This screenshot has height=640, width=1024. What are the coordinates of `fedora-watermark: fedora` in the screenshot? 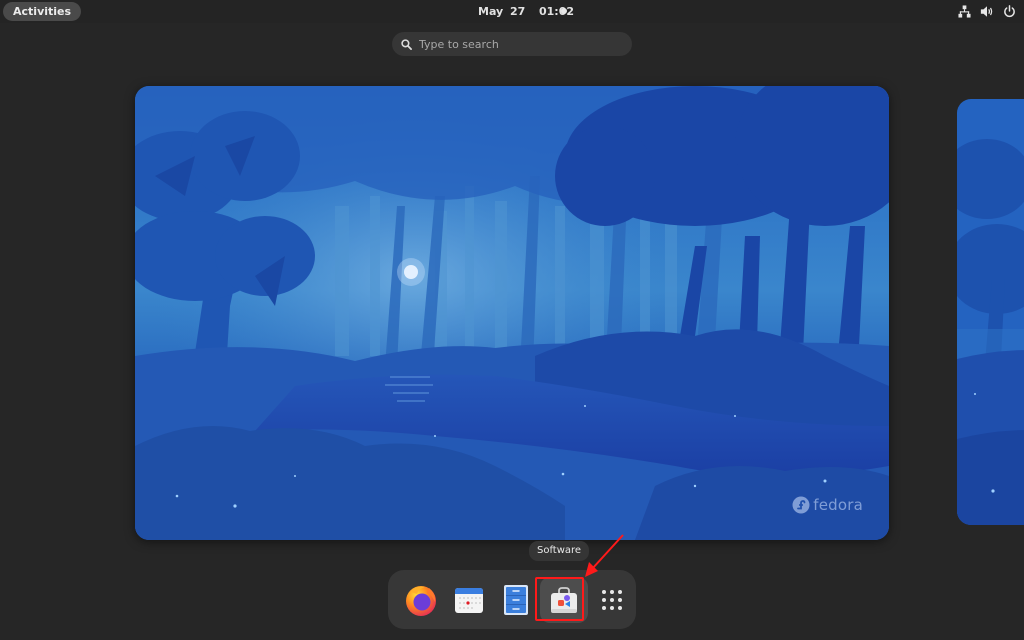 It's located at (827, 505).